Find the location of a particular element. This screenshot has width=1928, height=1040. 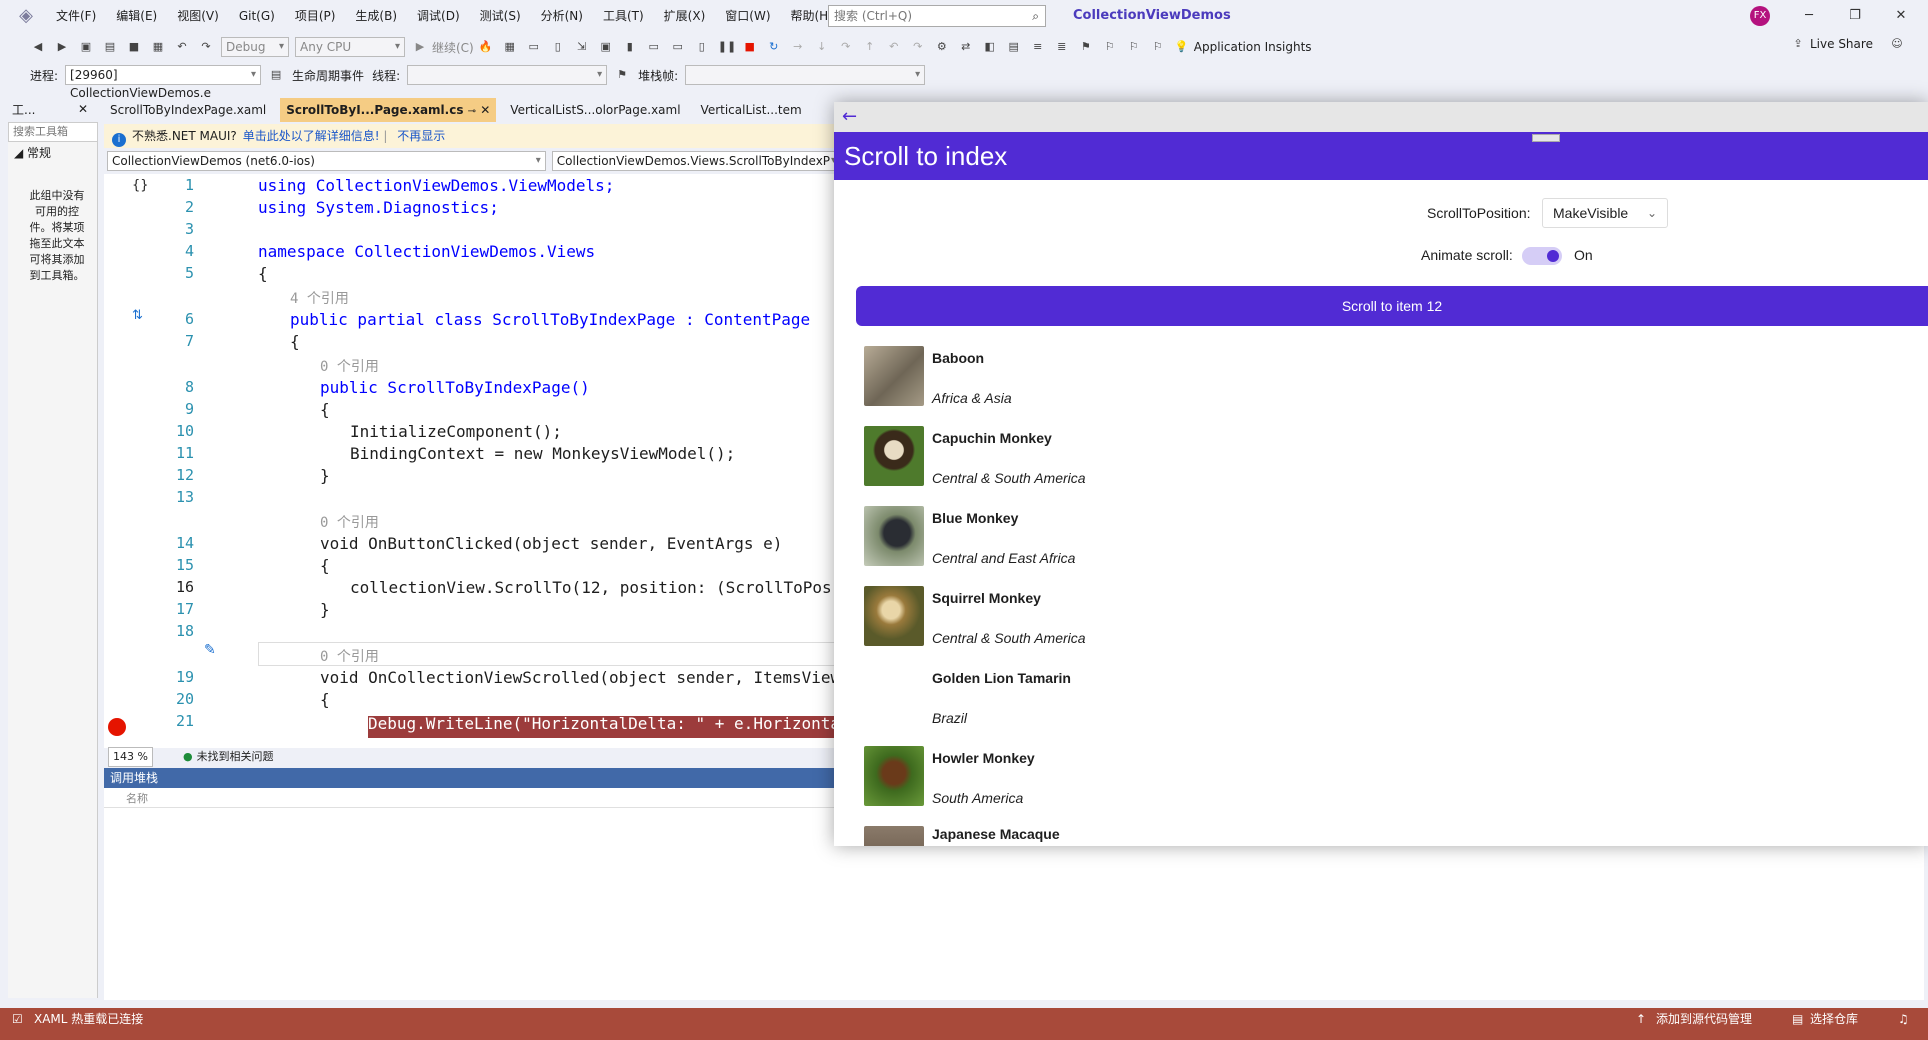

lifecycle-events-dropdown: 生命周期事件 is located at coordinates (328, 75).